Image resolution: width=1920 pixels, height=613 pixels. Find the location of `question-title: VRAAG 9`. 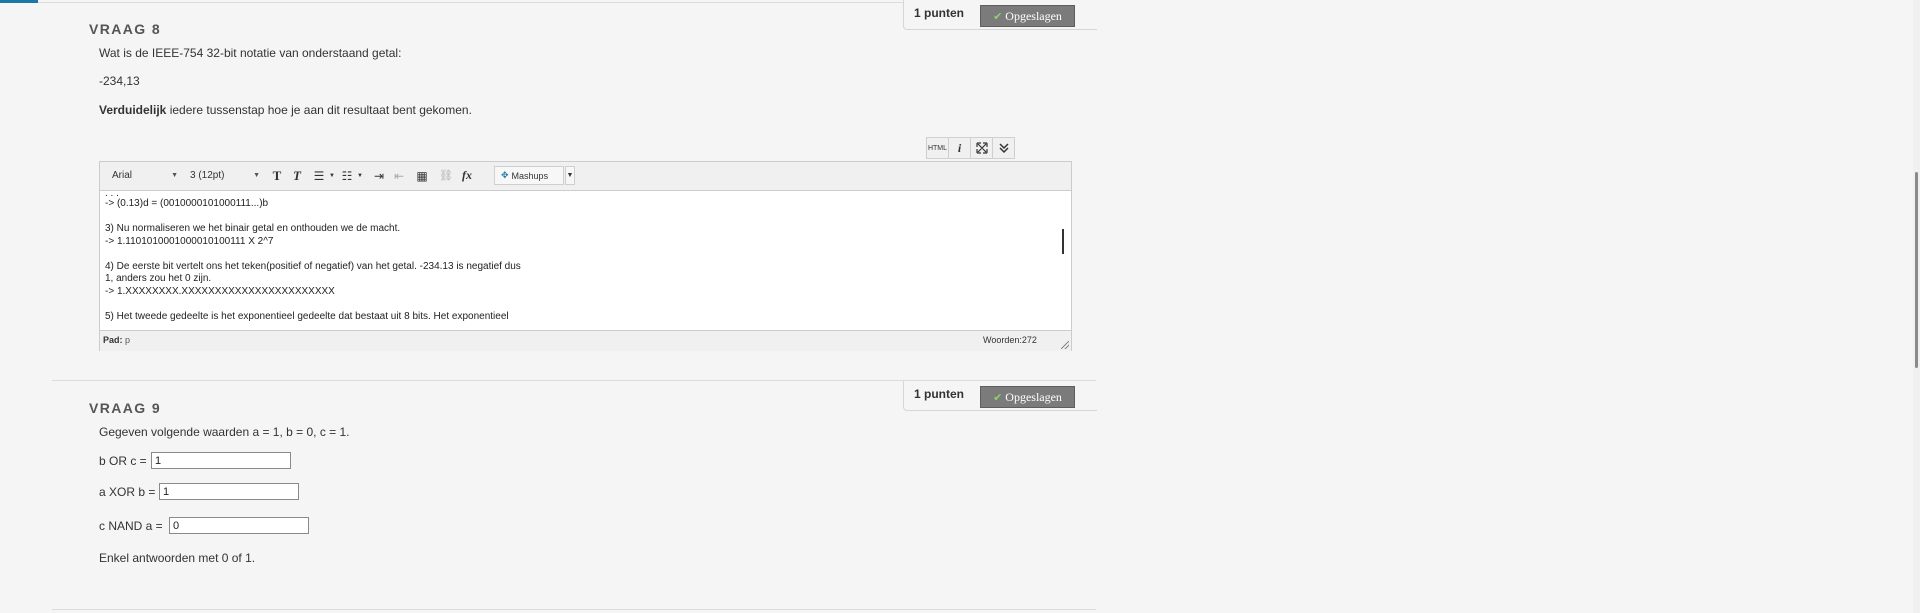

question-title: VRAAG 9 is located at coordinates (125, 408).